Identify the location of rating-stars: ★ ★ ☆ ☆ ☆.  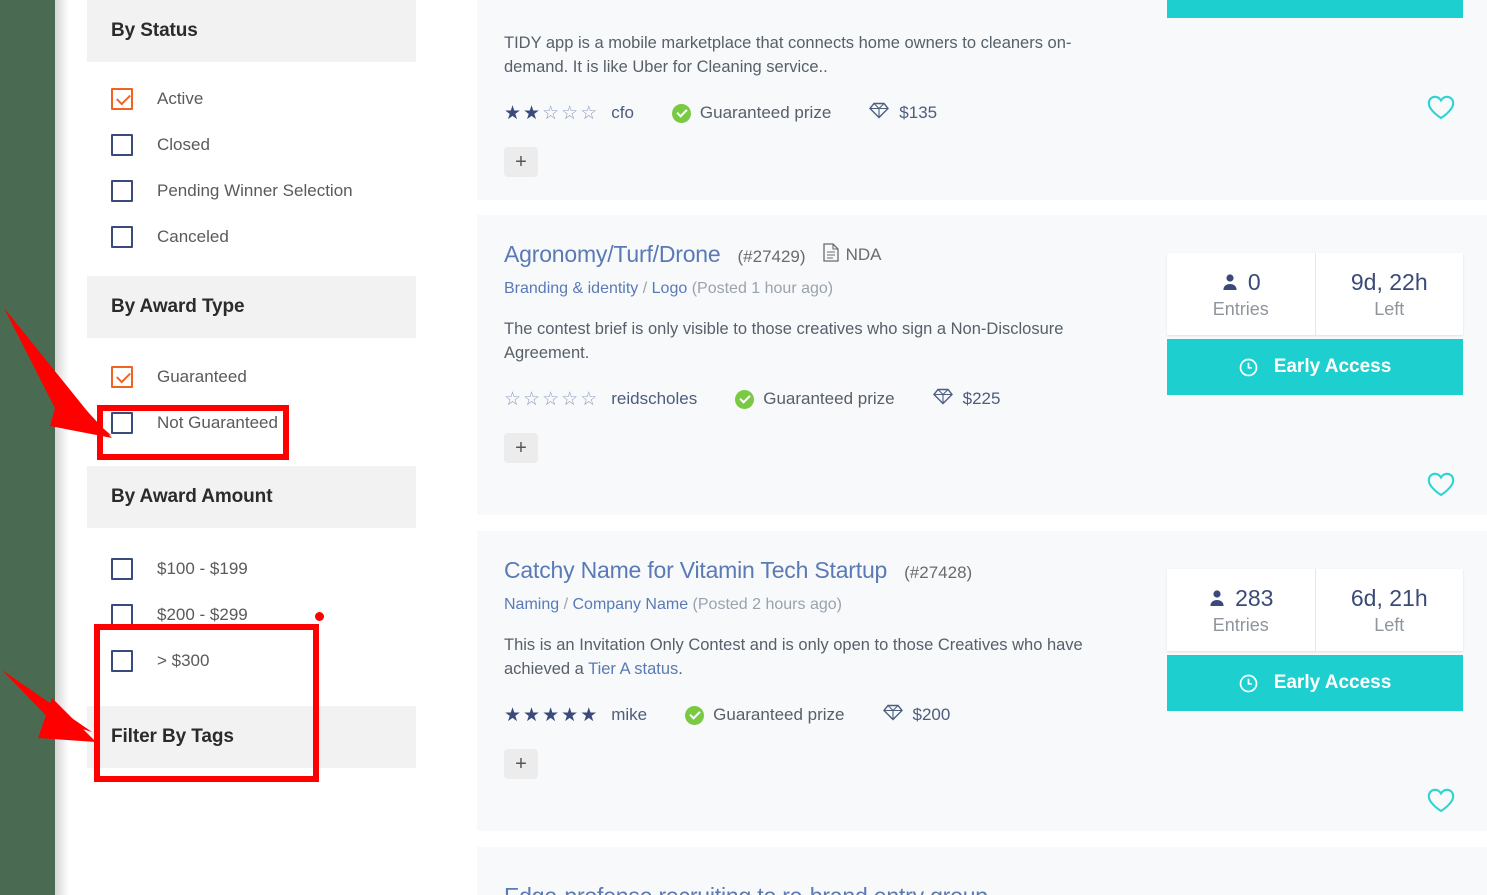
(552, 113).